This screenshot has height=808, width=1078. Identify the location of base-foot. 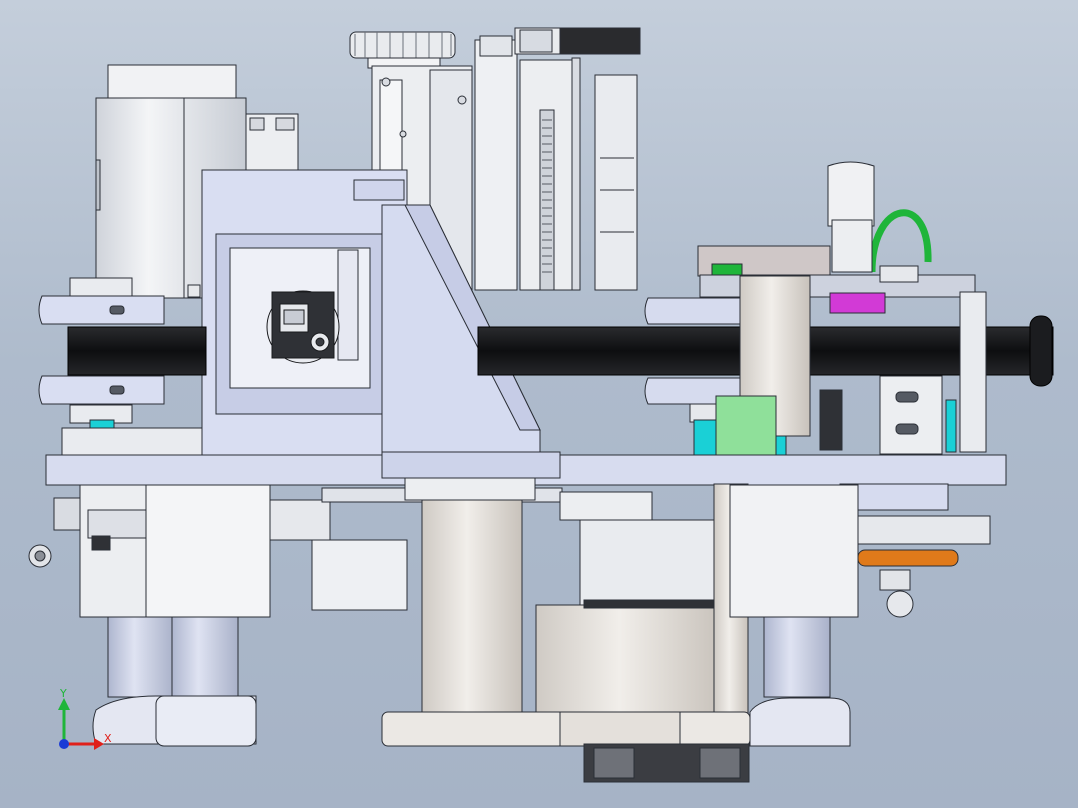
(566, 747).